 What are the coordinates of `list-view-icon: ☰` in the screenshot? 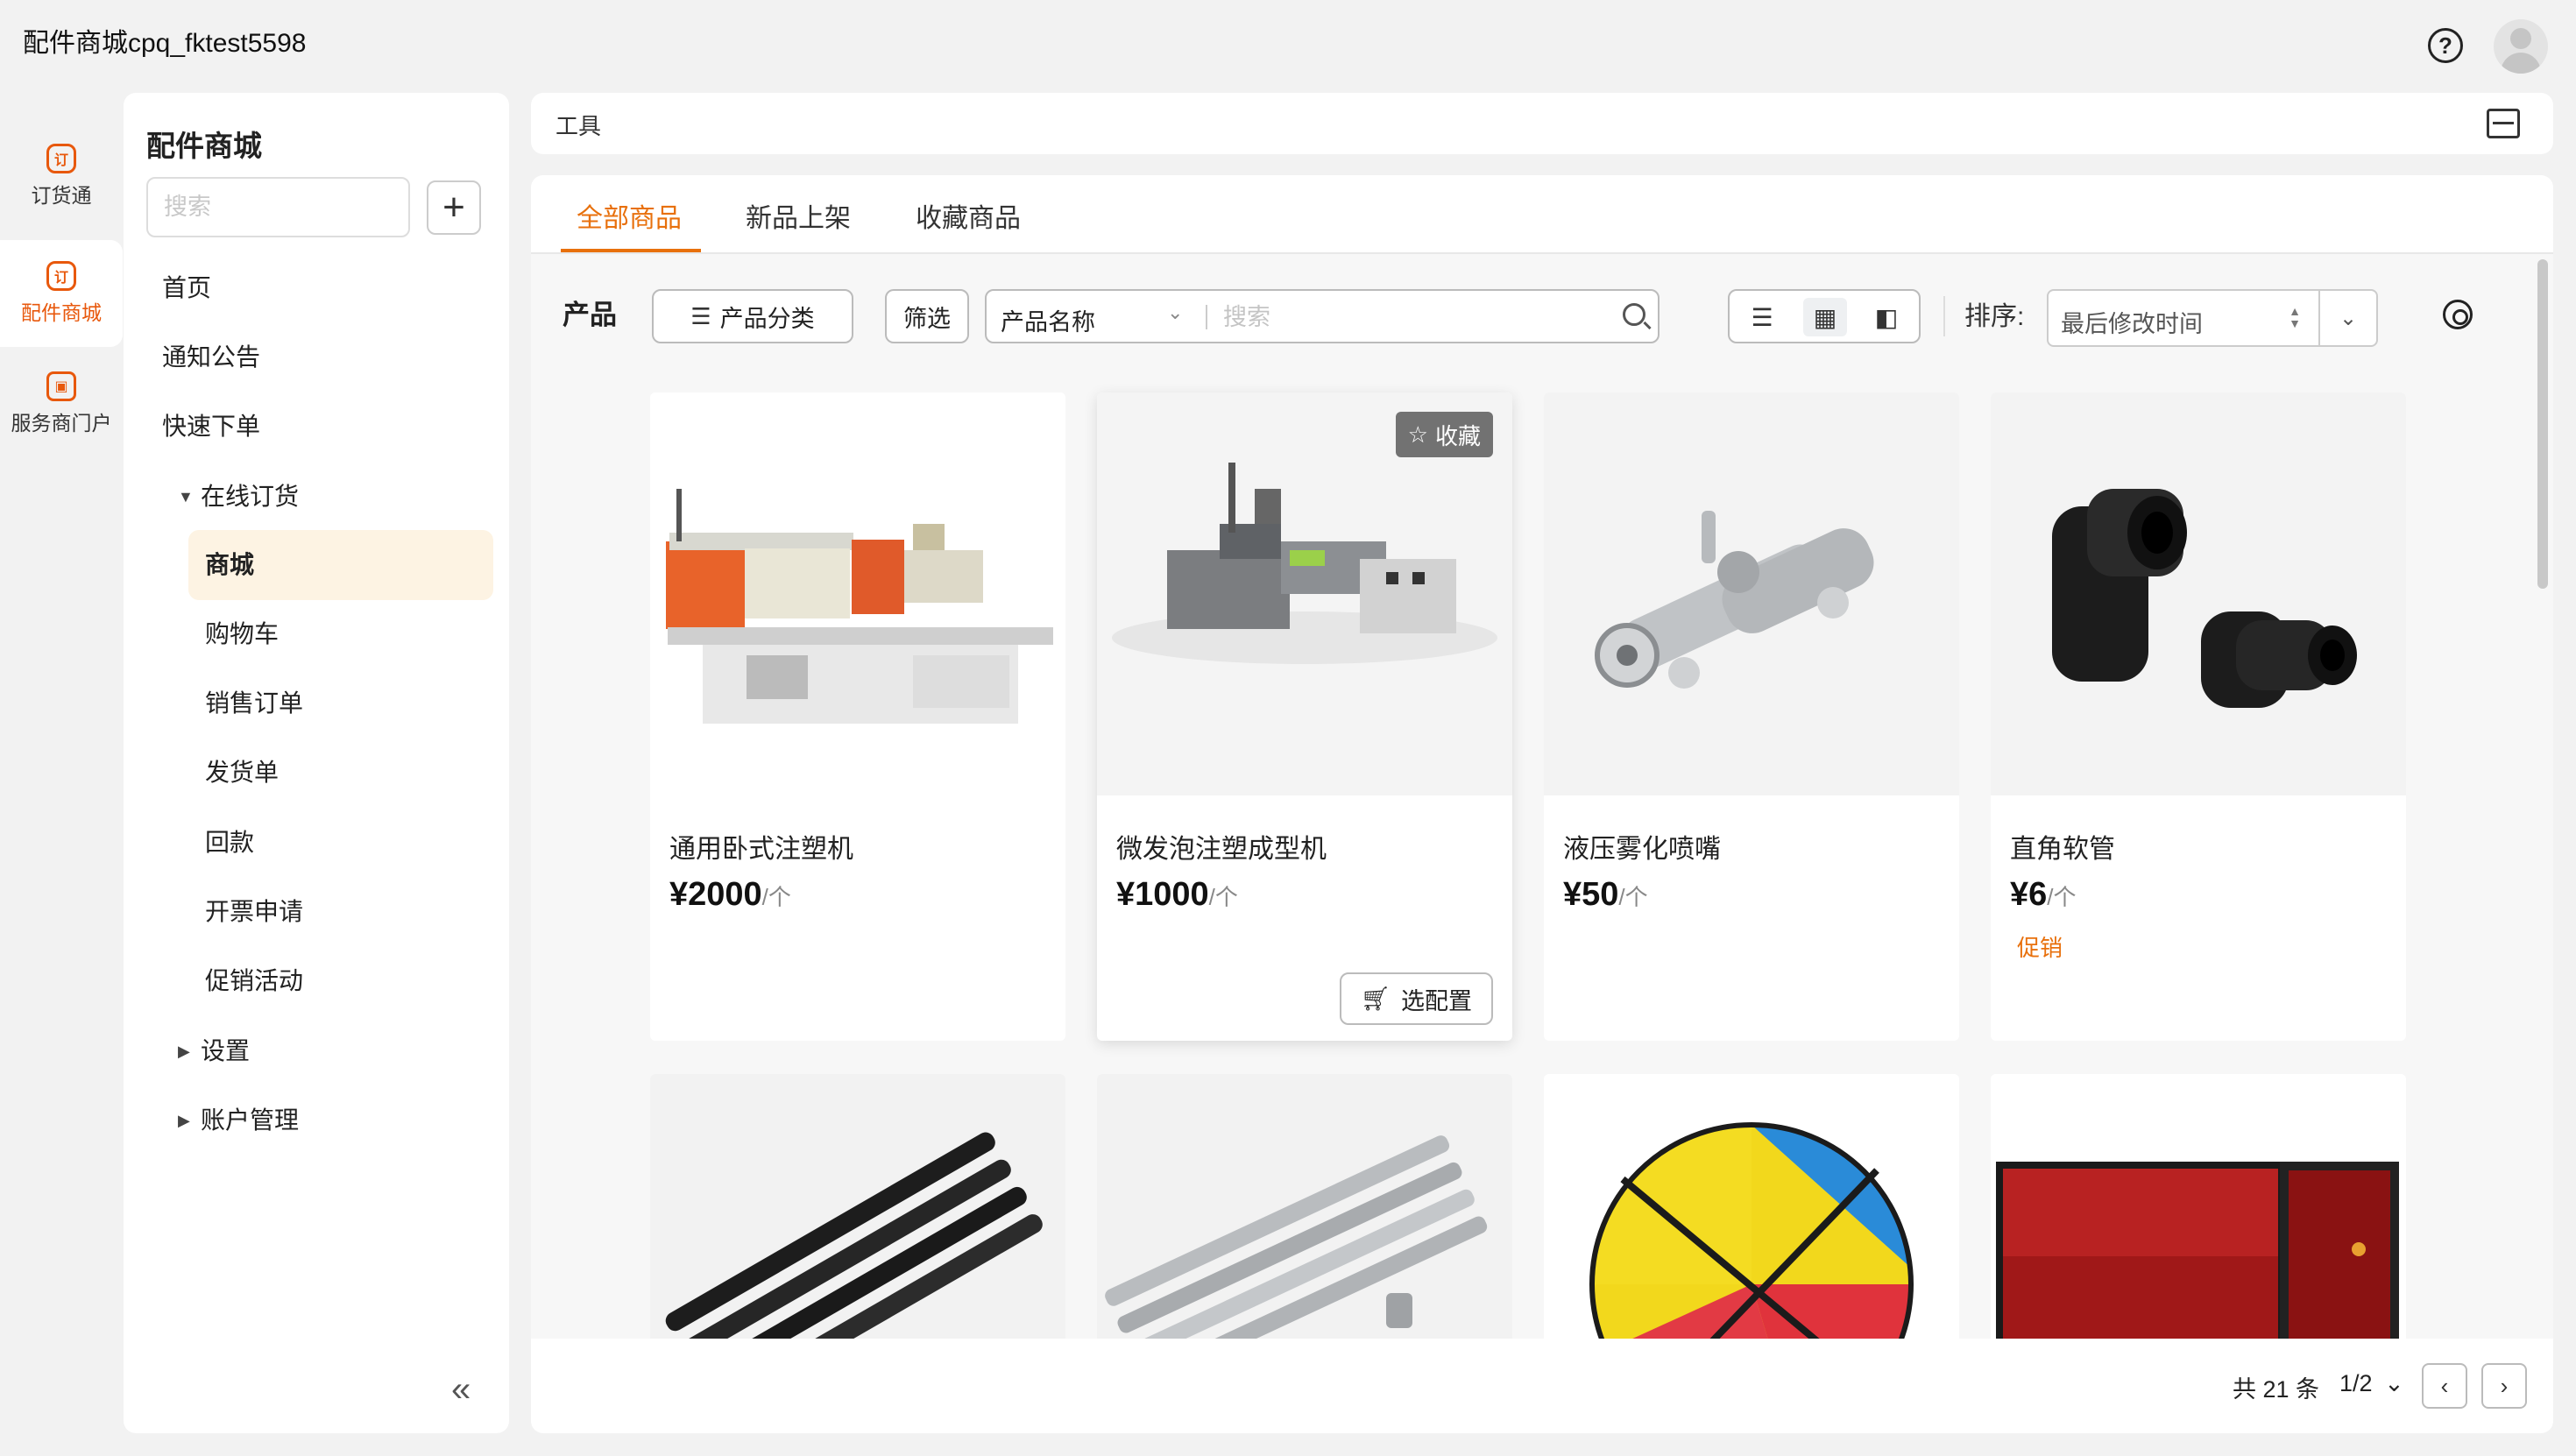 It's located at (1762, 317).